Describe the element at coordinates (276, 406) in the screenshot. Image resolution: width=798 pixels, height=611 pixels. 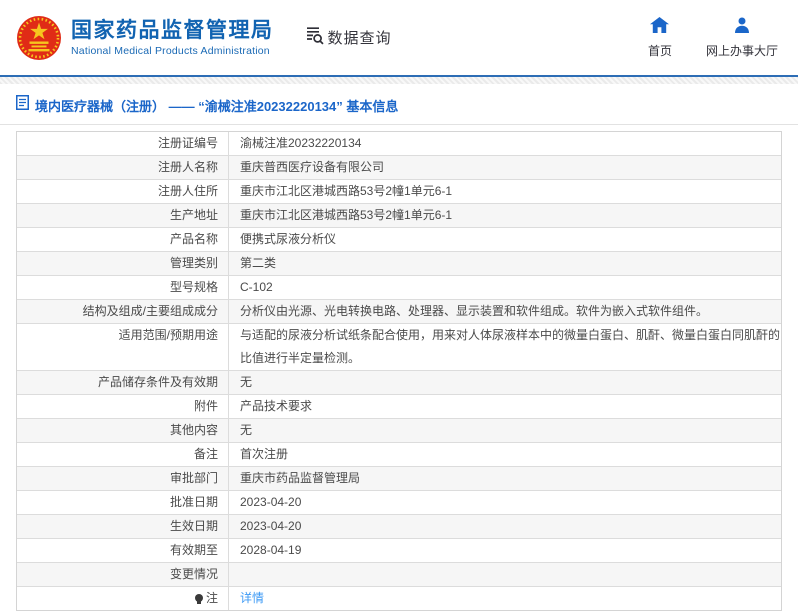
I see `row-value: 产品技术要求` at that location.